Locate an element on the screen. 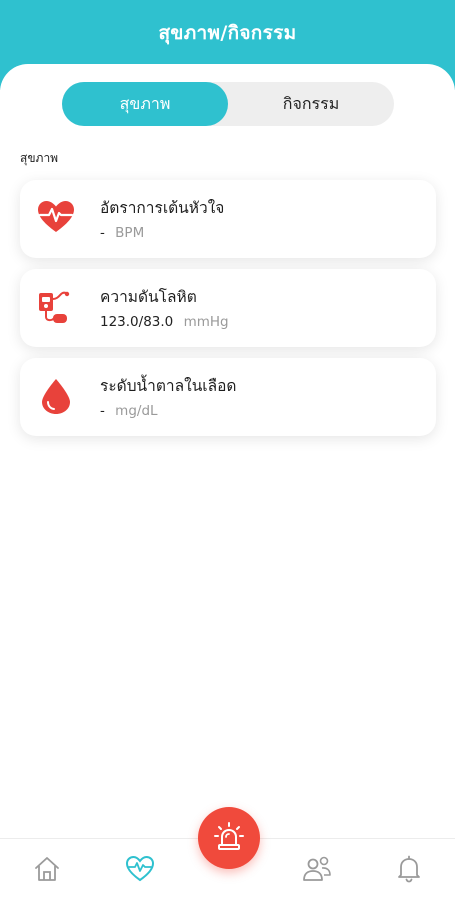 This screenshot has height=901, width=455. card-unit: BPM is located at coordinates (130, 233).